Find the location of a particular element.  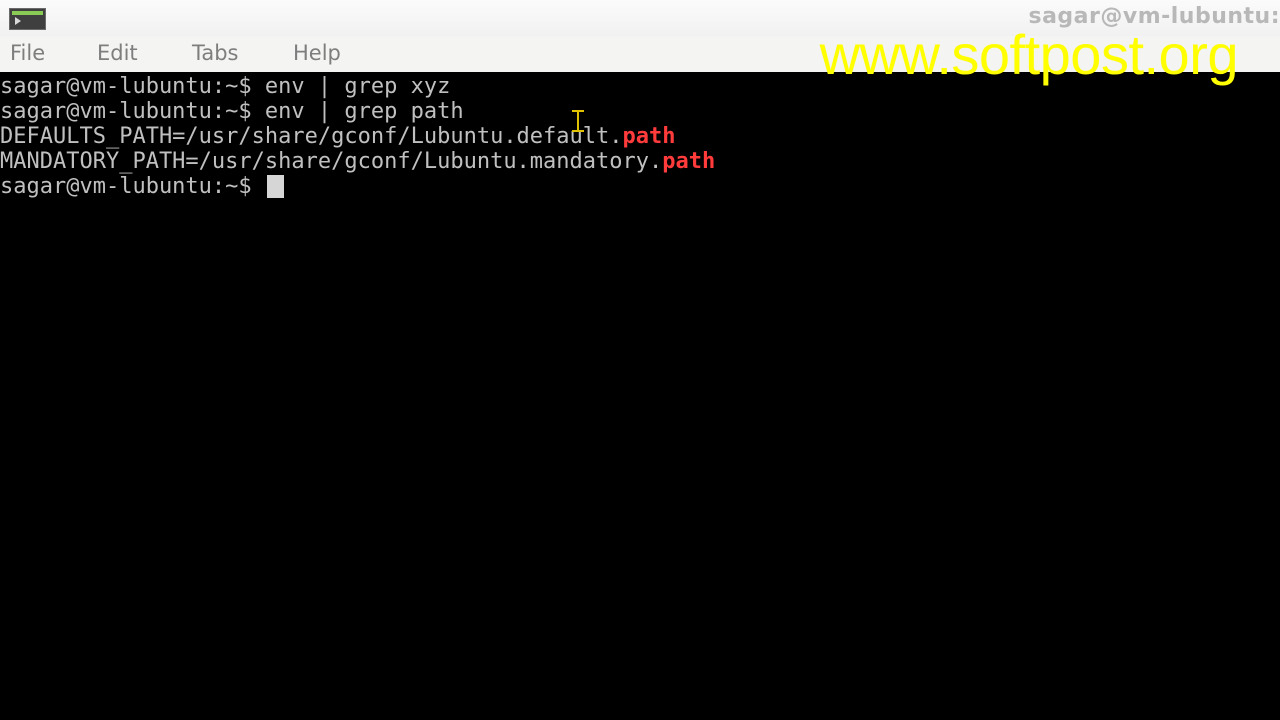

menu-help: Help is located at coordinates (317, 53).